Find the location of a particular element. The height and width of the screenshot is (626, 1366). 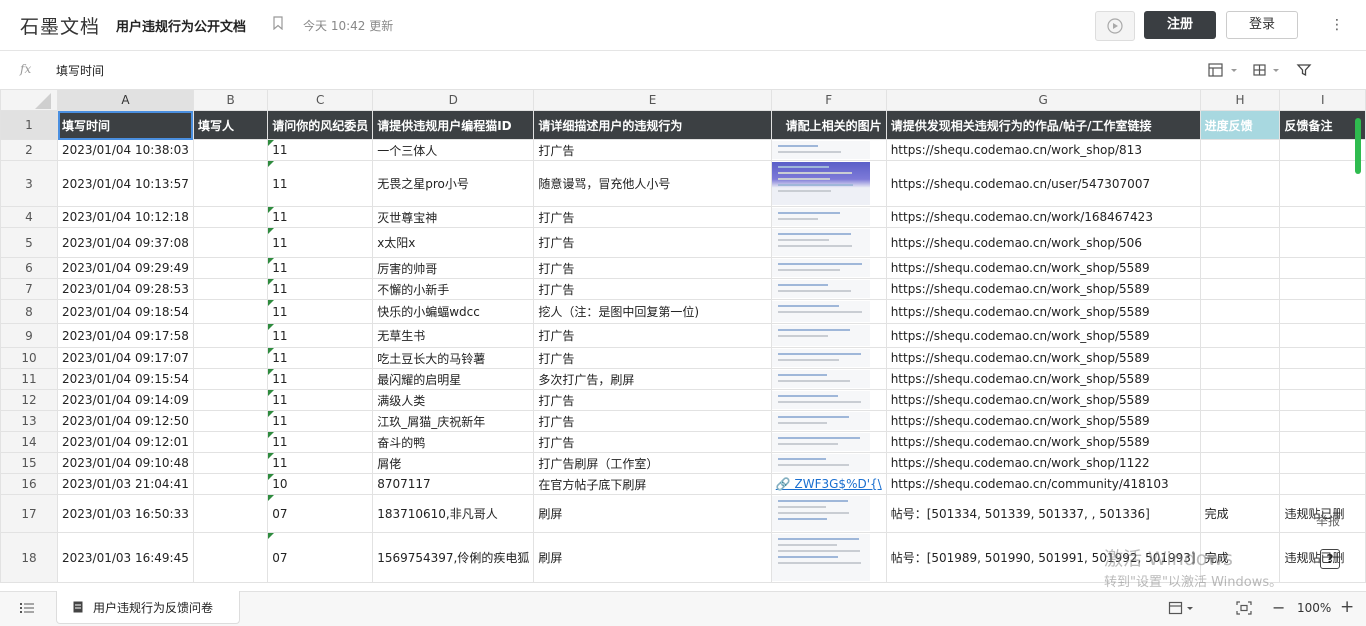

table-cell: 2023/01/04 09:28:53 is located at coordinates (125, 289).